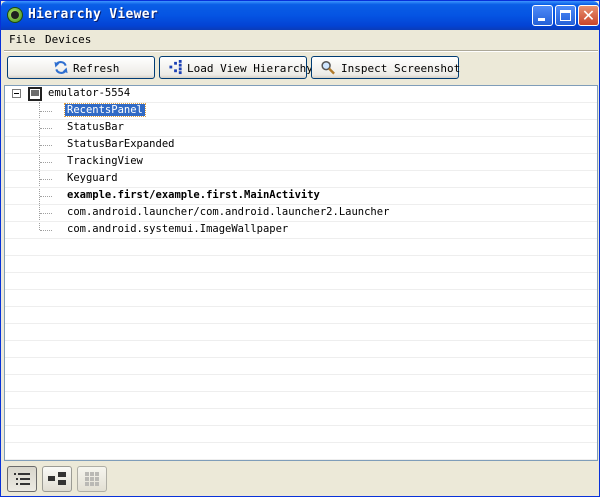 This screenshot has height=497, width=600. Describe the element at coordinates (93, 14) in the screenshot. I see `window-title: Hierarchy Viewer` at that location.